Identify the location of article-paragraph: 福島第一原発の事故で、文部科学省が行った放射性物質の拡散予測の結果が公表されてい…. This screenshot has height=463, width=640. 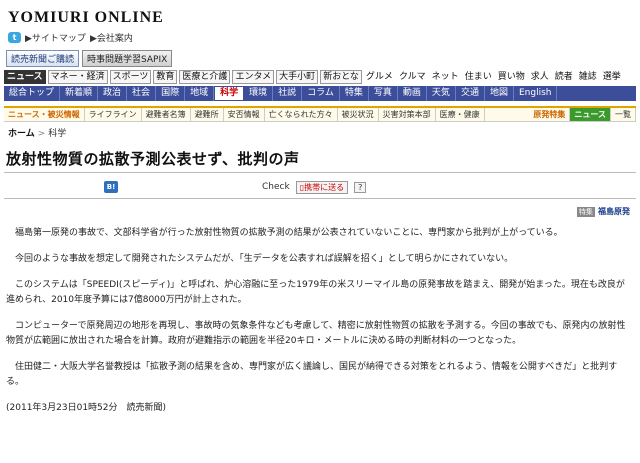
(289, 233).